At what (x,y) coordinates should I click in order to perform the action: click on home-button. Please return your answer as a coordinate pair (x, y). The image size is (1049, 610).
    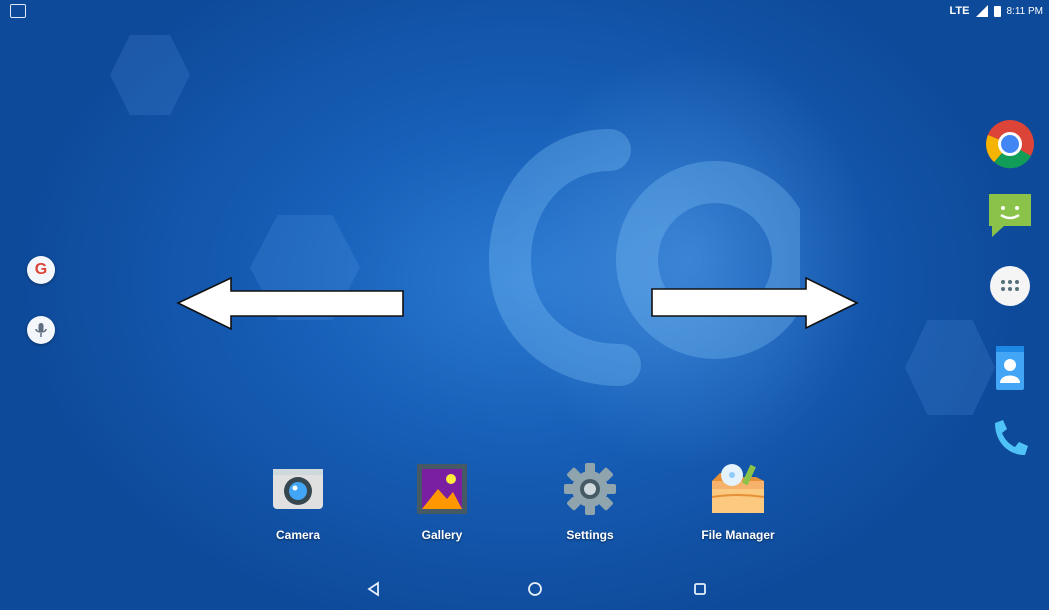
    Looking at the image, I should click on (535, 589).